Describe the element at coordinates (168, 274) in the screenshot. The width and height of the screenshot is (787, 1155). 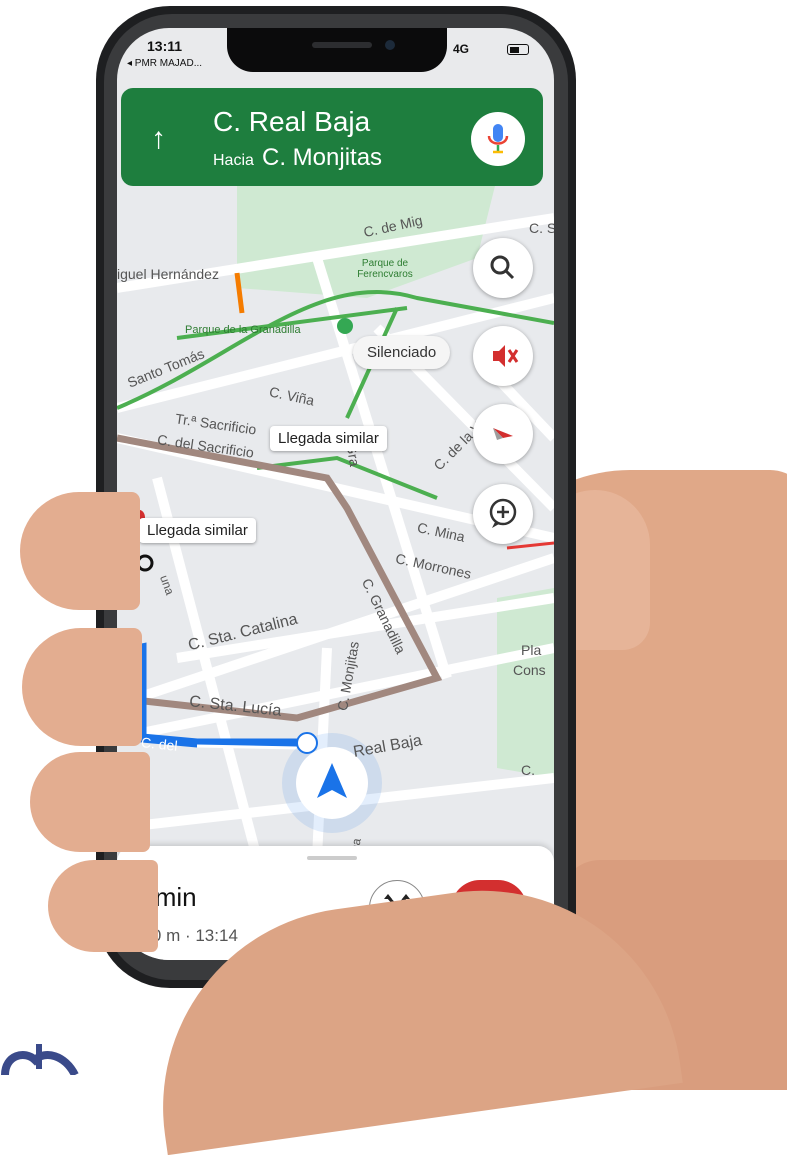
I see `street-label: iguel Hernández` at that location.